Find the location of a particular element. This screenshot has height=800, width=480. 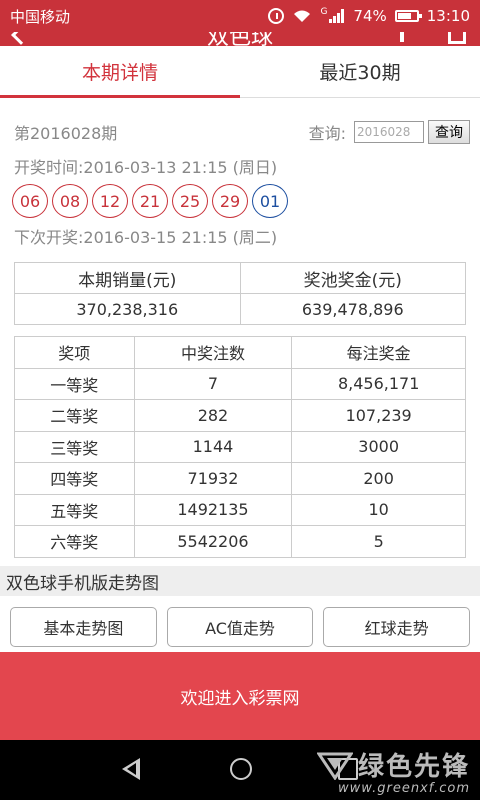

winner-count: 5542206 is located at coordinates (213, 541).